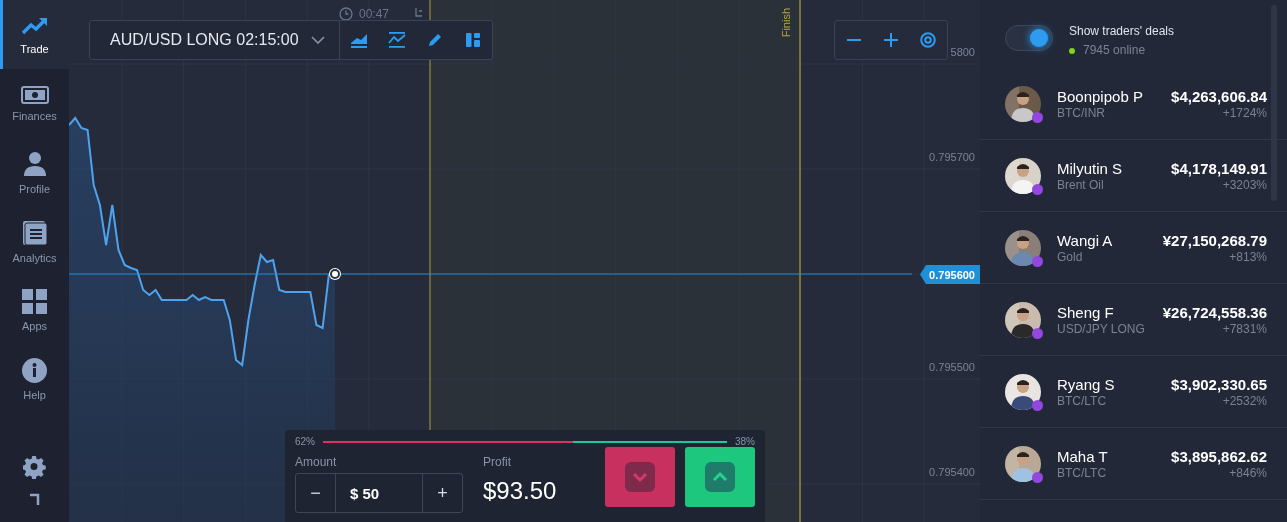  I want to click on pencil-icon, so click(434, 40).